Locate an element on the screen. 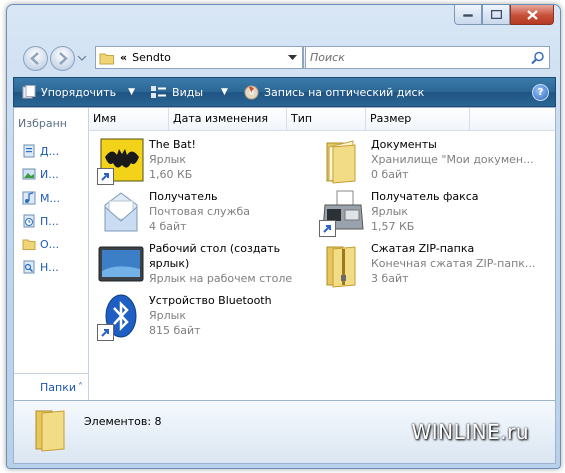 The width and height of the screenshot is (565, 473). organize-button: Упорядочить ▼ is located at coordinates (77, 92).